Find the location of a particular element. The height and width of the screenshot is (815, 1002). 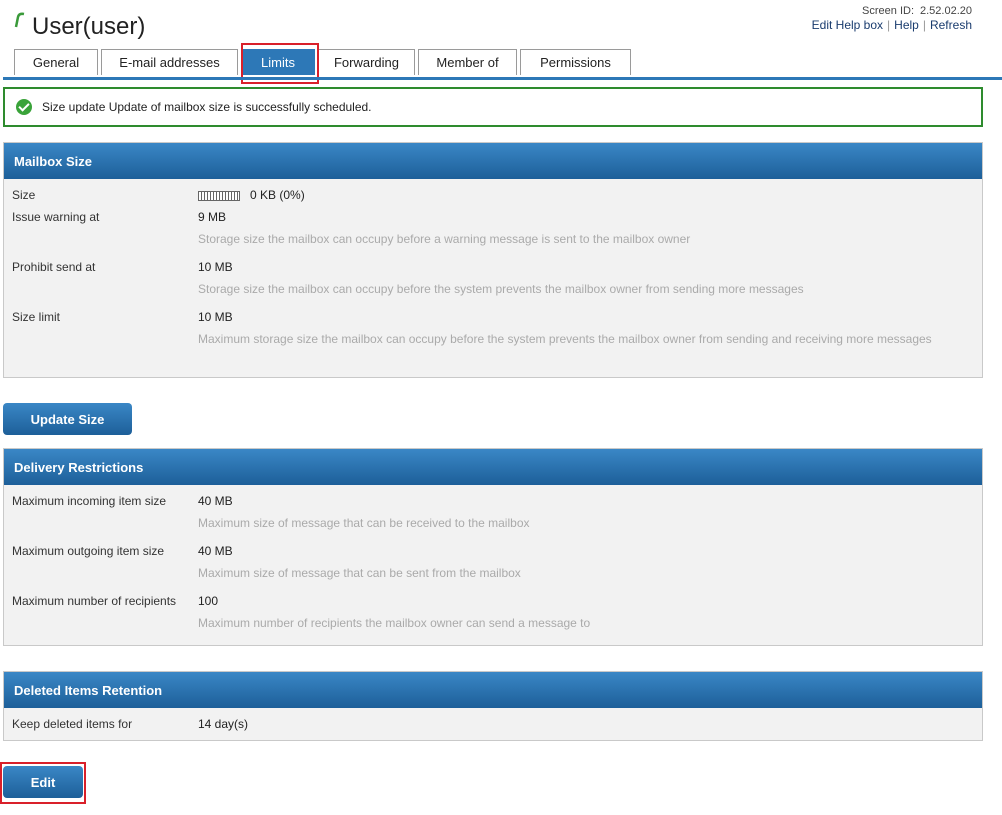

prohibit-value: 10 MB is located at coordinates (215, 267).